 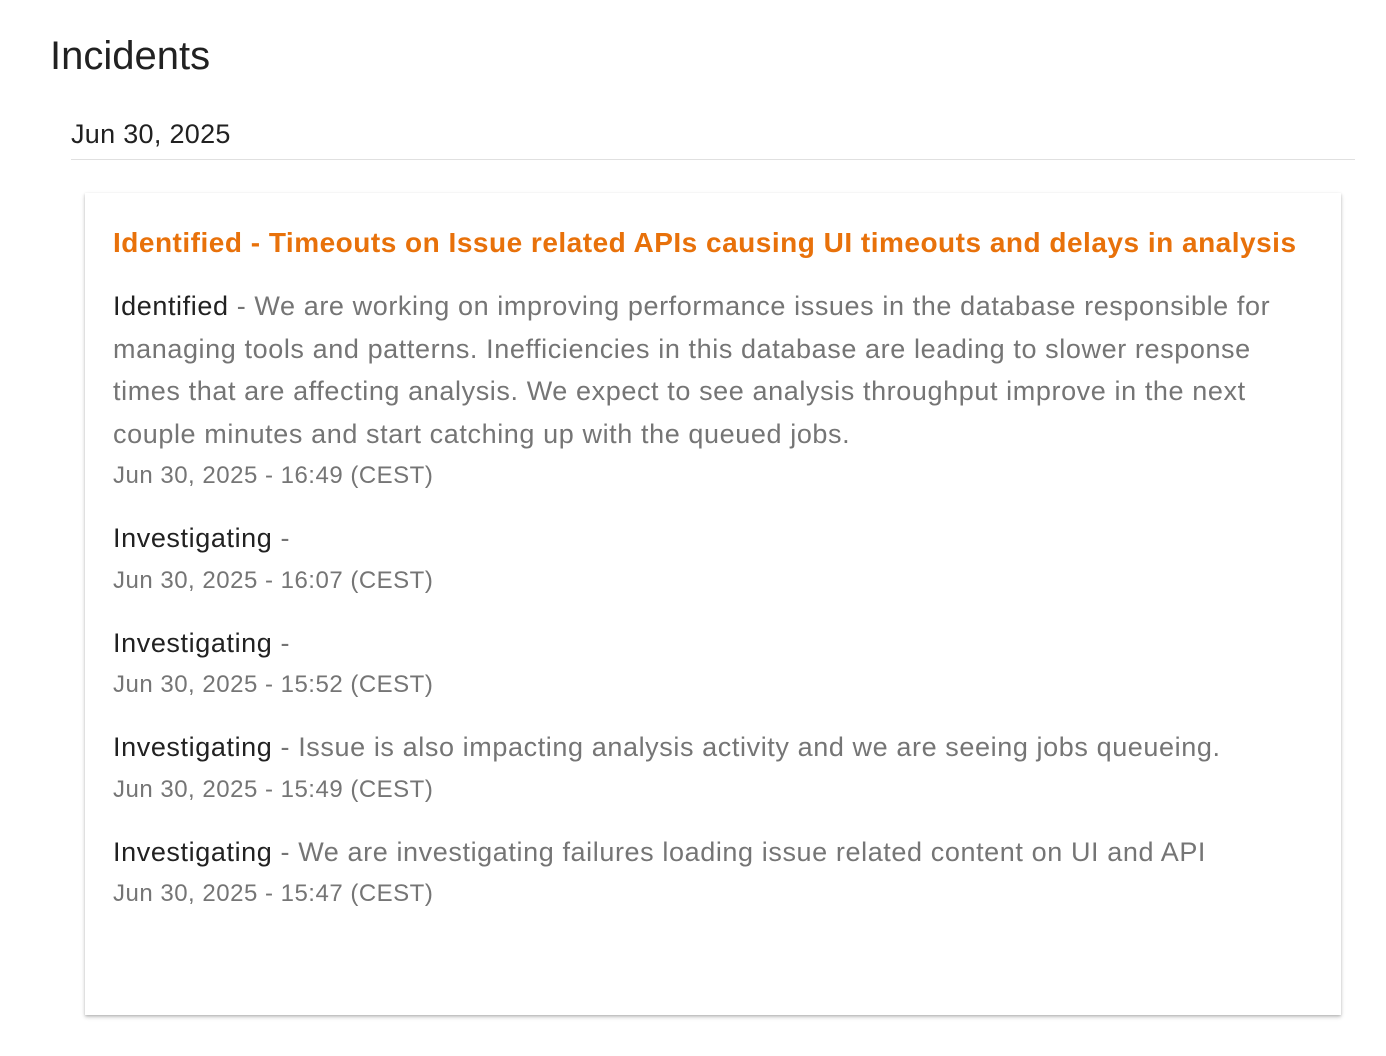 What do you see at coordinates (273, 684) in the screenshot?
I see `update-timestamp: Jun 30, 2025 - 15:52 (CEST)` at bounding box center [273, 684].